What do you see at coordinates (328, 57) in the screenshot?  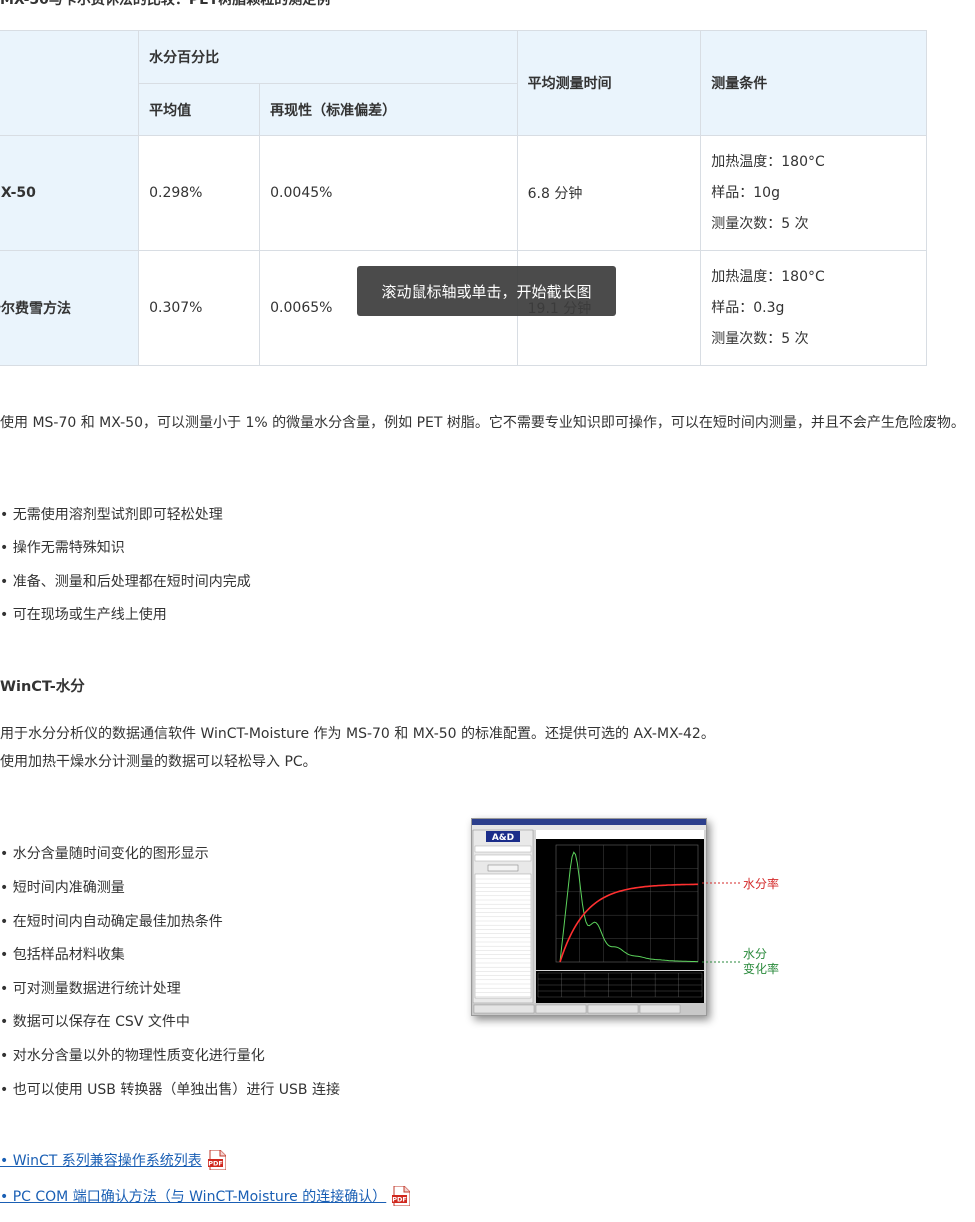 I see `header-moisture-percent: 水分百分比` at bounding box center [328, 57].